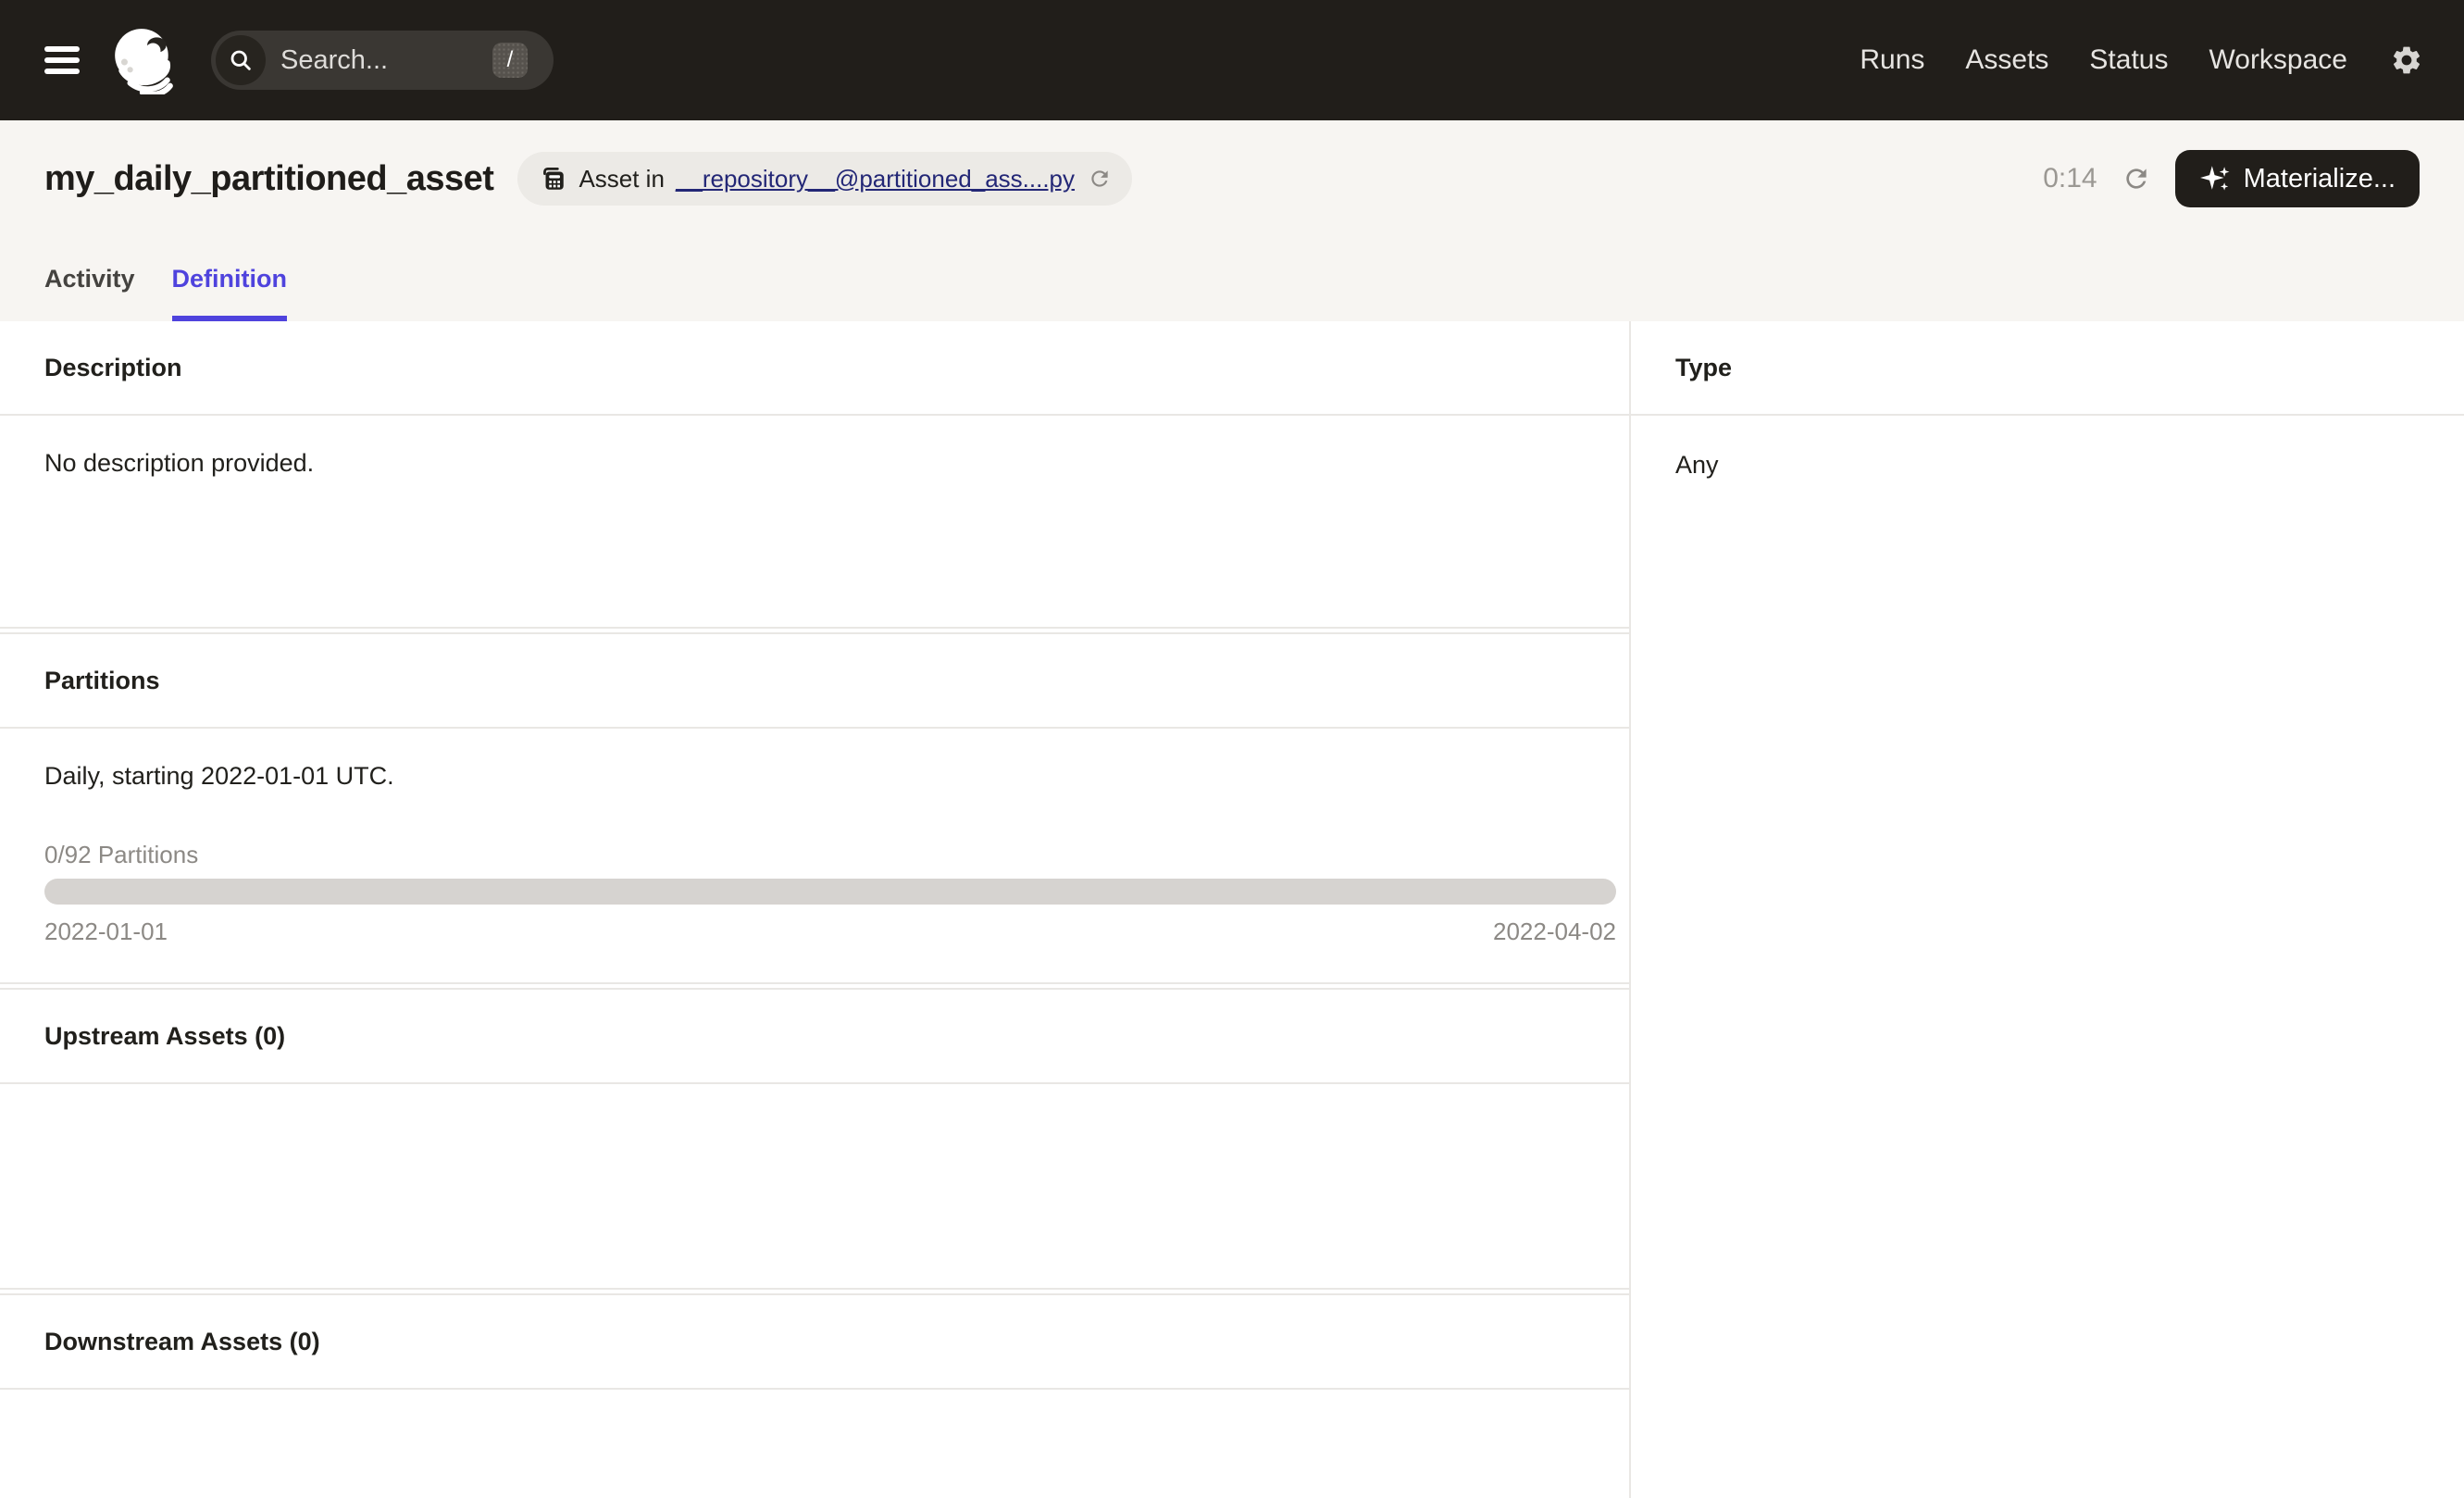 Image resolution: width=2464 pixels, height=1498 pixels. What do you see at coordinates (2070, 178) in the screenshot?
I see `refresh-timer: 0:14` at bounding box center [2070, 178].